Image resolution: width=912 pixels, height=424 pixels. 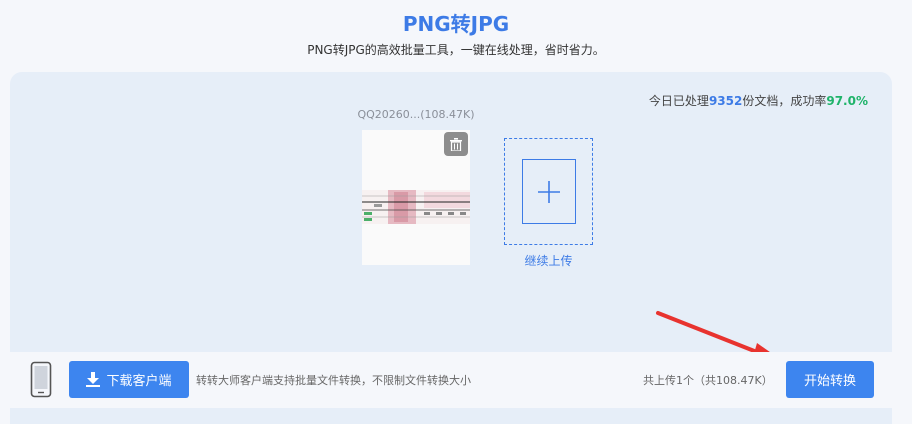 I want to click on start-convert-label: 开始转换, so click(x=829, y=381).